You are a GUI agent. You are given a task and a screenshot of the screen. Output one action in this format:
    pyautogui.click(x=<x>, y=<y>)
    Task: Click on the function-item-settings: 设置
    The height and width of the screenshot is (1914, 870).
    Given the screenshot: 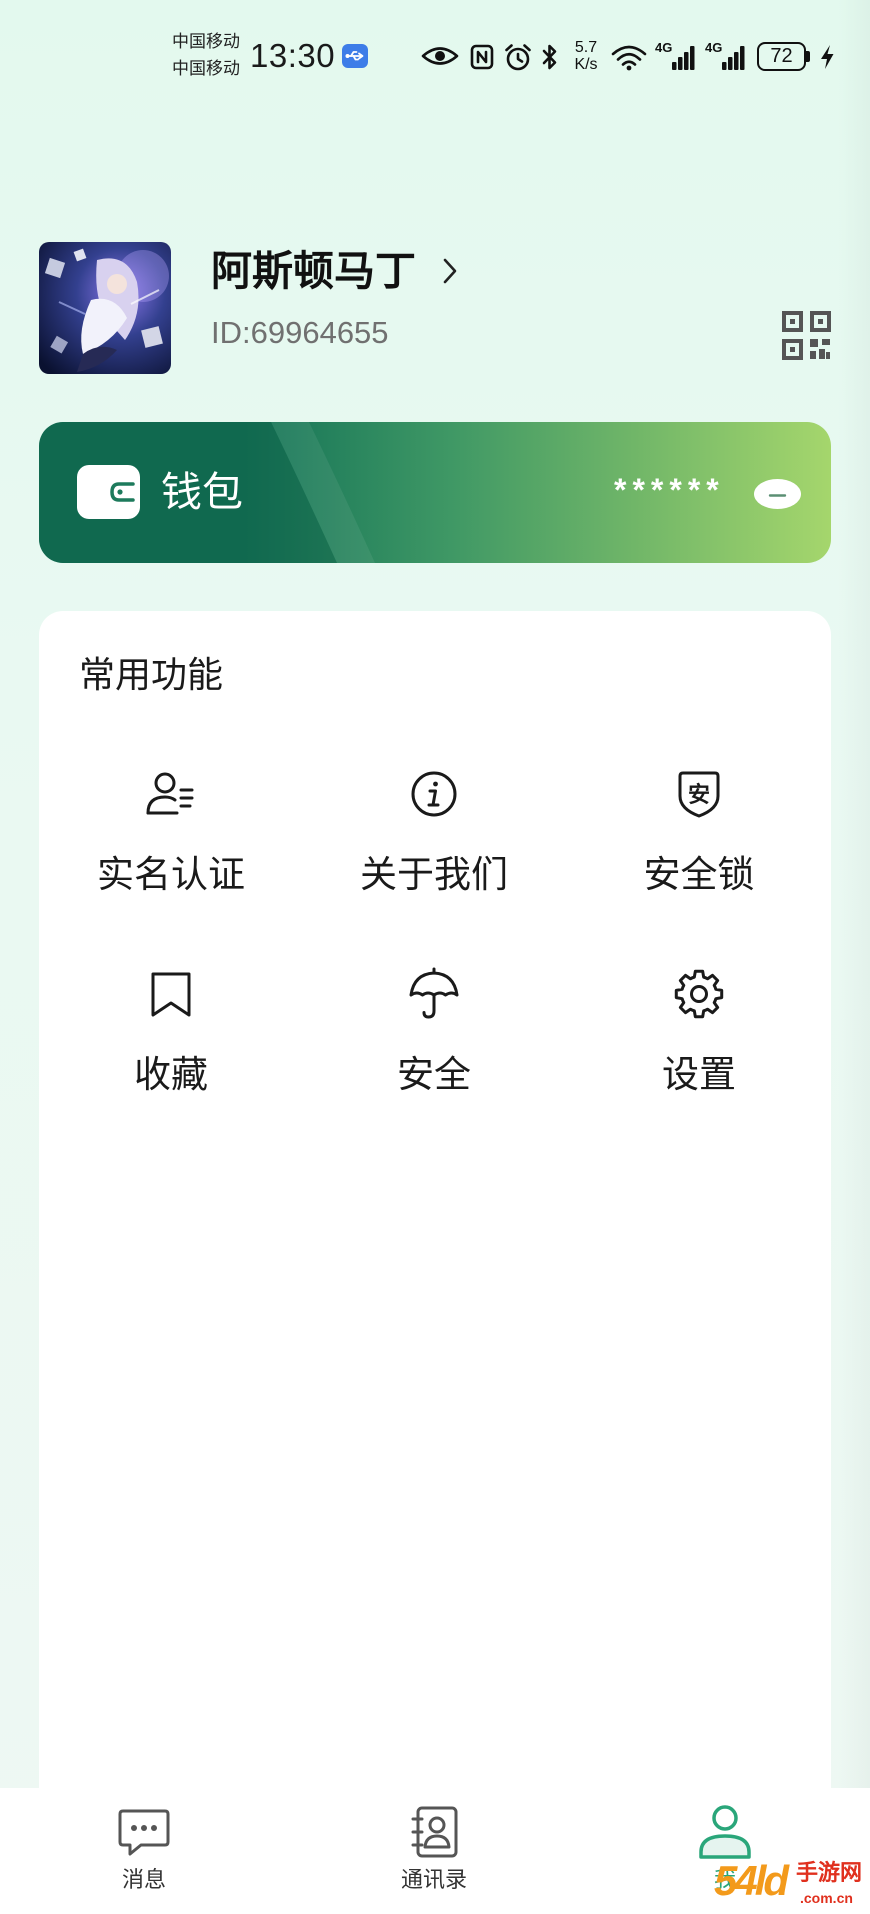 What is the action you would take?
    pyautogui.click(x=699, y=1036)
    